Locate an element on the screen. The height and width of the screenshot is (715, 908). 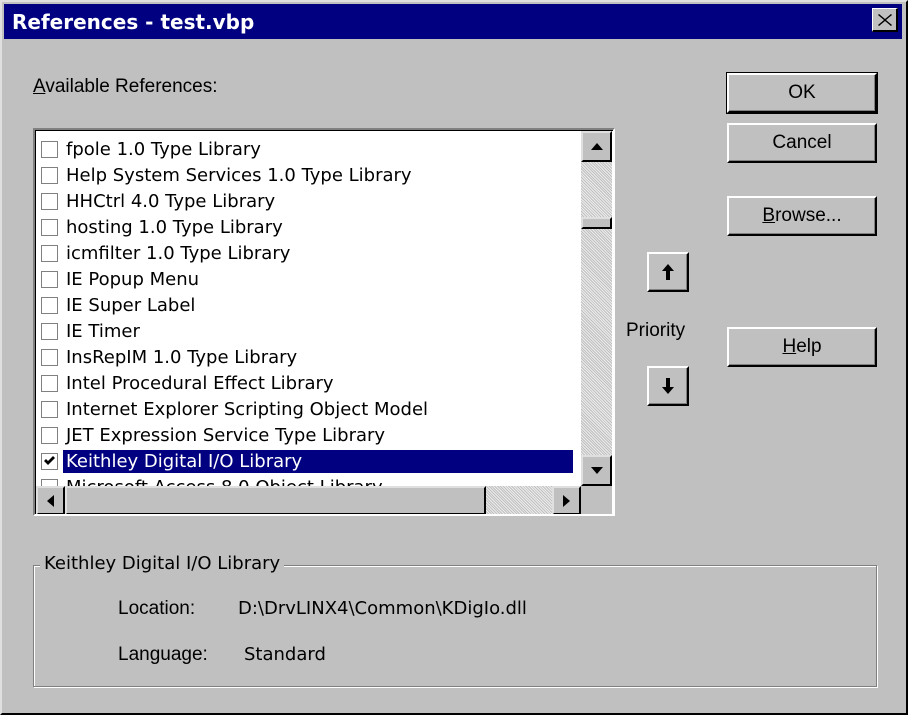
reference-list-item: IE Popup Menu is located at coordinates (310, 279).